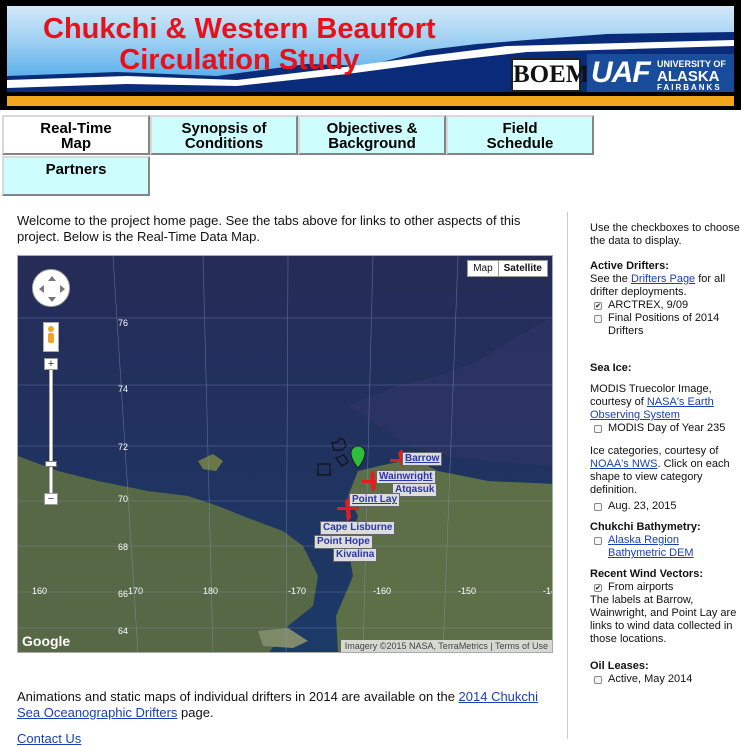 The width and height of the screenshot is (741, 746). I want to click on wind-heading: Recent Wind Vectors:, so click(646, 574).